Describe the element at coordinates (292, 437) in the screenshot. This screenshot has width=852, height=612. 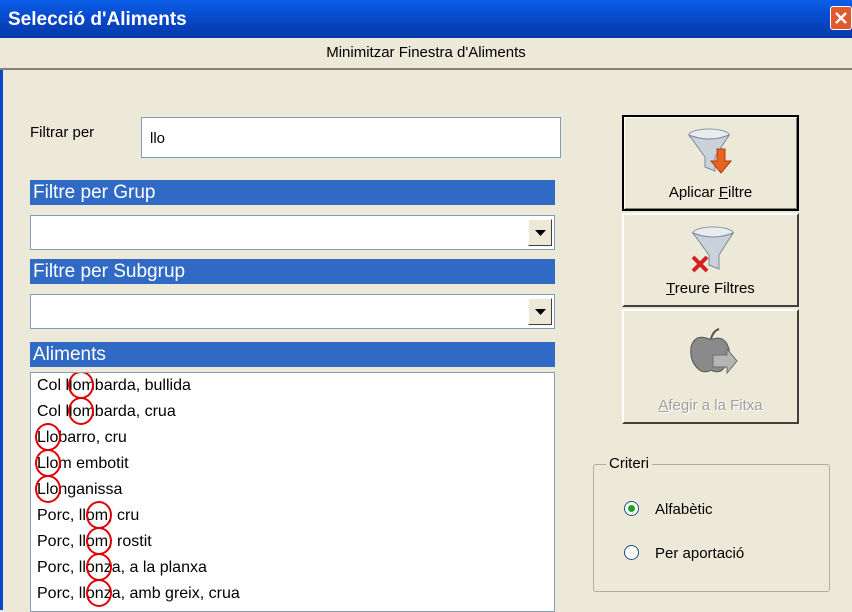
I see `list-item: Llobarro, cru` at that location.